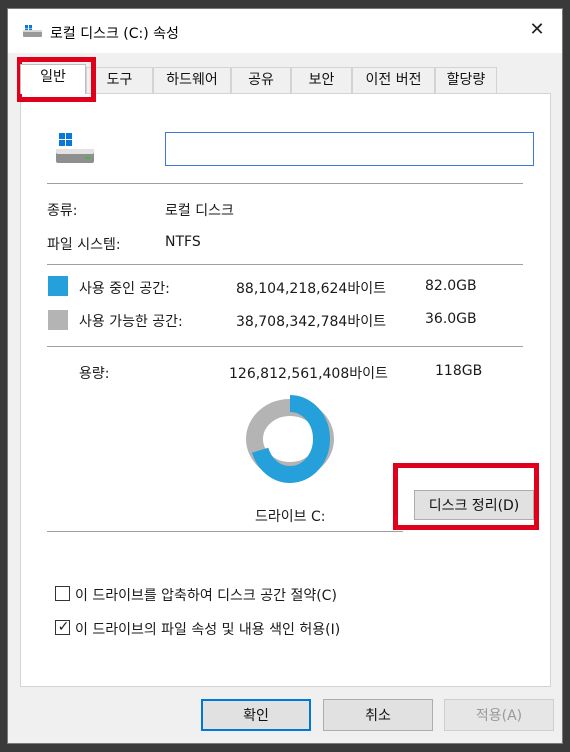 Image resolution: width=570 pixels, height=752 pixels. What do you see at coordinates (459, 371) in the screenshot?
I see `capacity-size: 118GB` at bounding box center [459, 371].